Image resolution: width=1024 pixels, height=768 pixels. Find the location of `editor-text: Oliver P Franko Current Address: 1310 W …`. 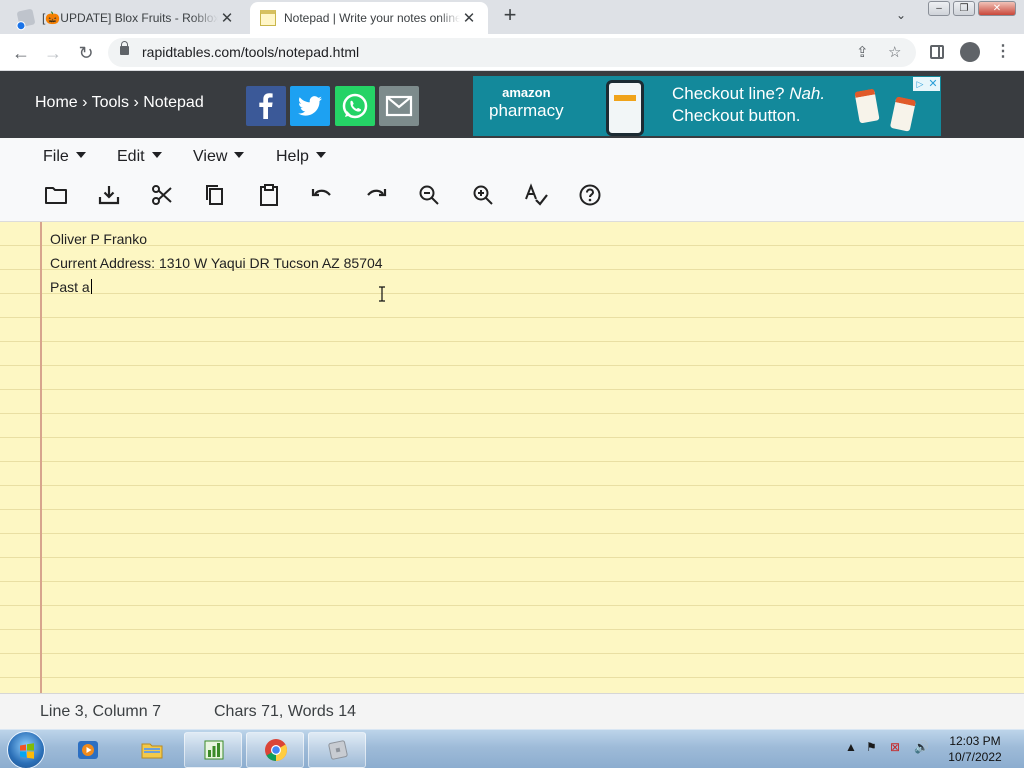

editor-text: Oliver P Franko Current Address: 1310 W … is located at coordinates (216, 263).